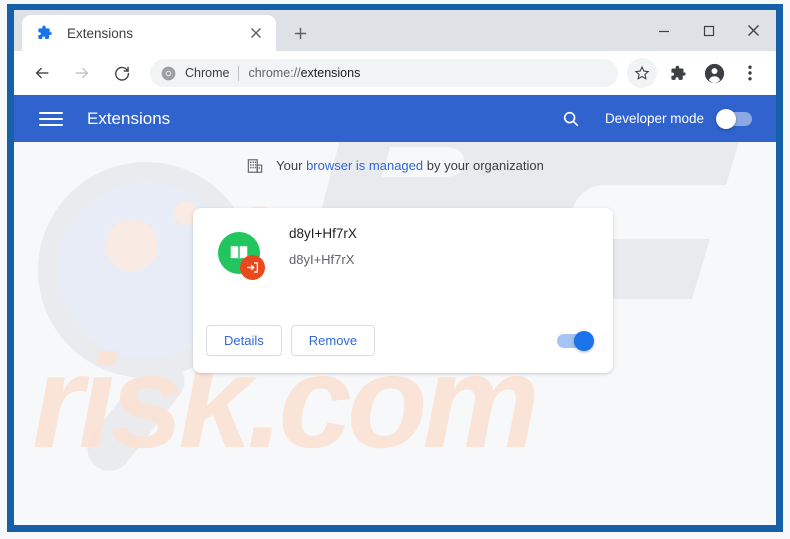  Describe the element at coordinates (654, 118) in the screenshot. I see `developer-mode-label: Developer mode` at that location.